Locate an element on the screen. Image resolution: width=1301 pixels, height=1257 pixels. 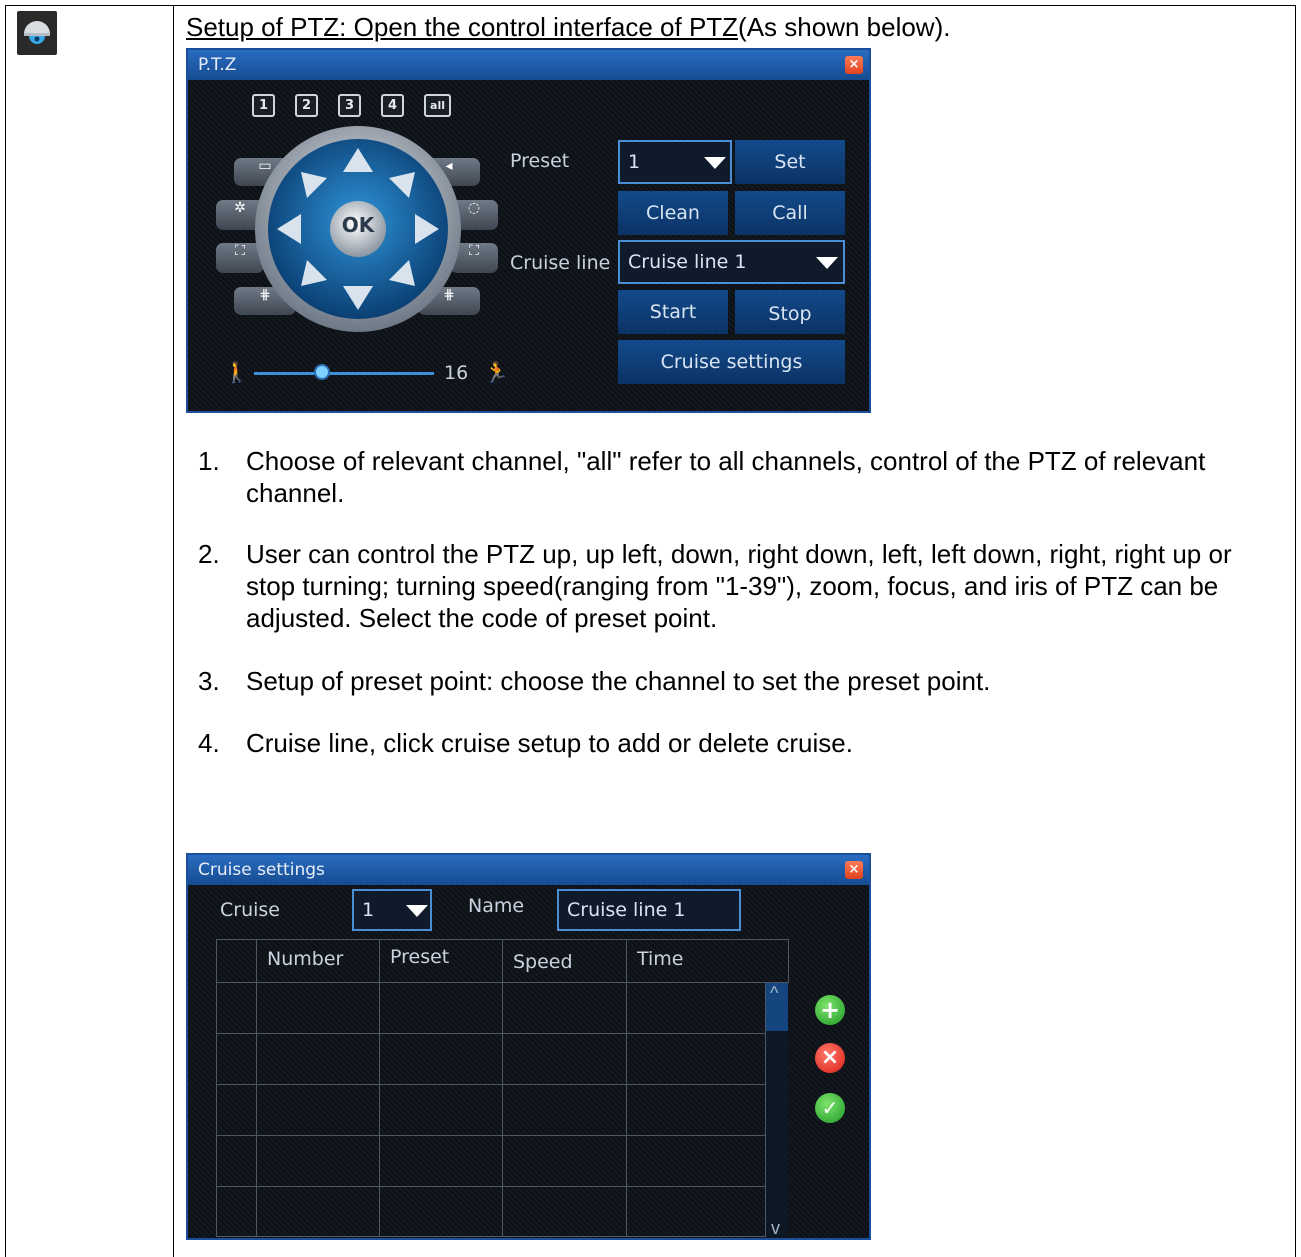
intro-suffix: (As shown below). is located at coordinates (844, 27).